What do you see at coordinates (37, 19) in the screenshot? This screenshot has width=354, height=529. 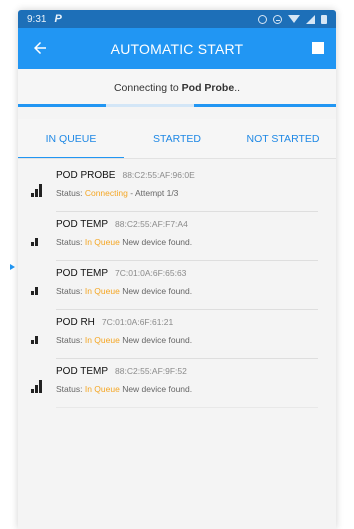 I see `status-time: 9:31` at bounding box center [37, 19].